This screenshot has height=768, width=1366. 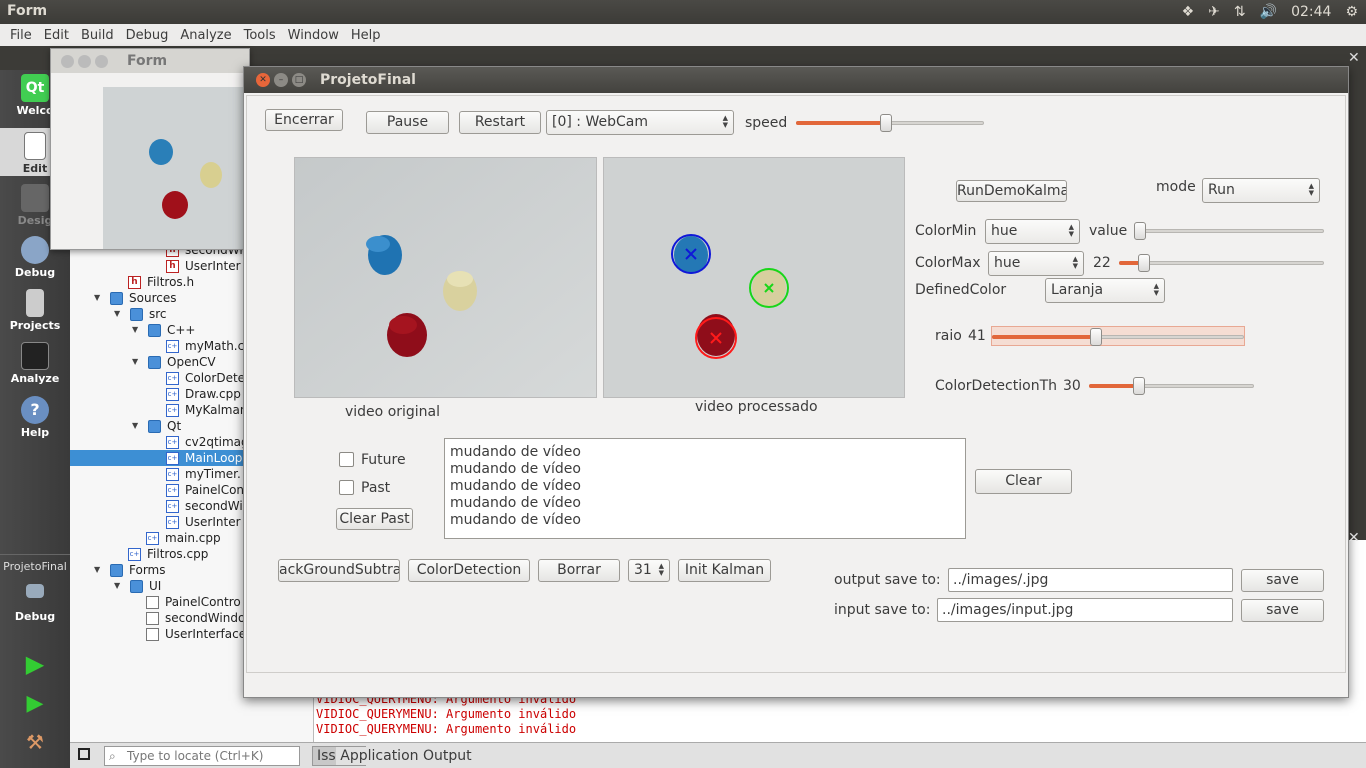 I want to click on colormin-combo: hue ▲ ▼, so click(x=1032, y=231).